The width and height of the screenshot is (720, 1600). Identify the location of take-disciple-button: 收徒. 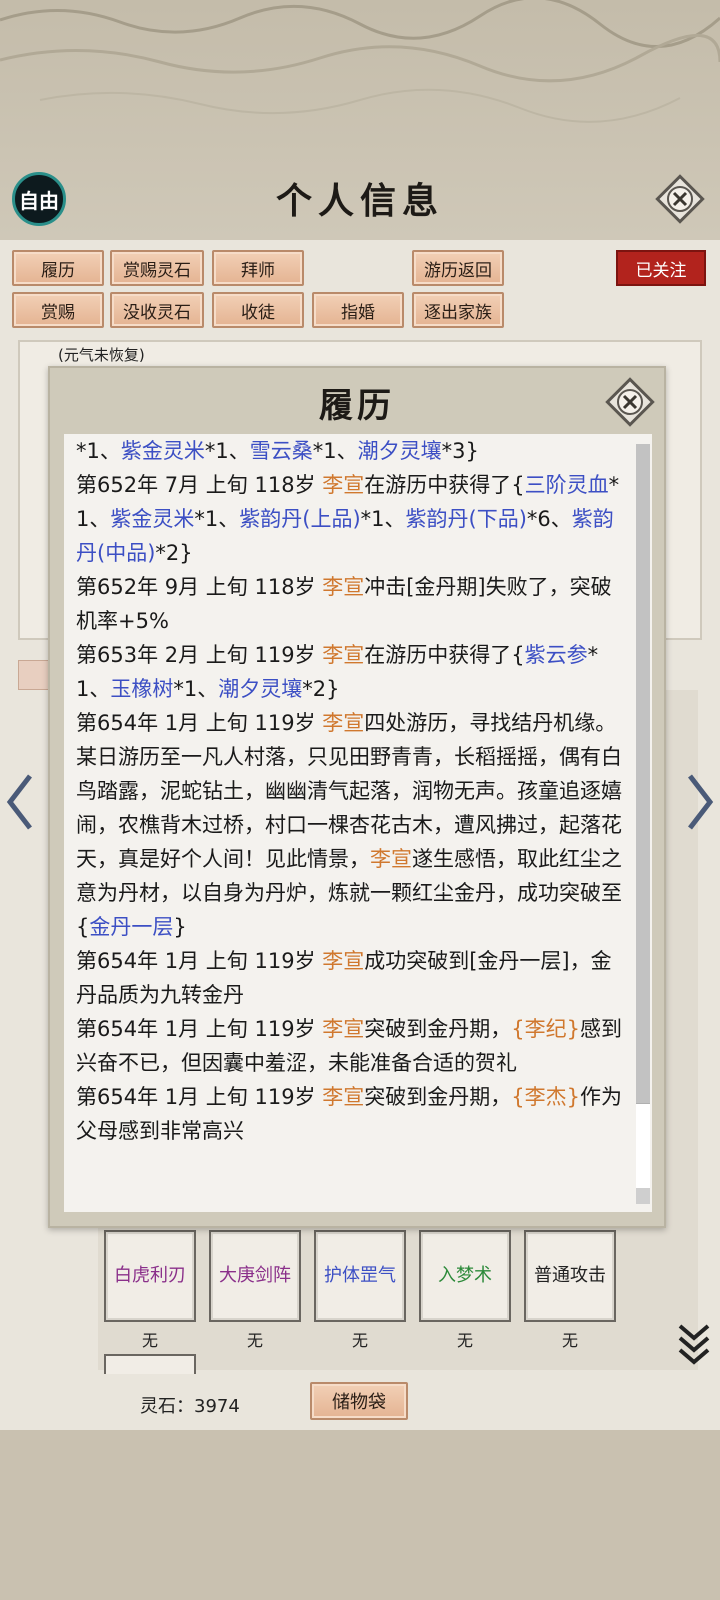
(258, 310).